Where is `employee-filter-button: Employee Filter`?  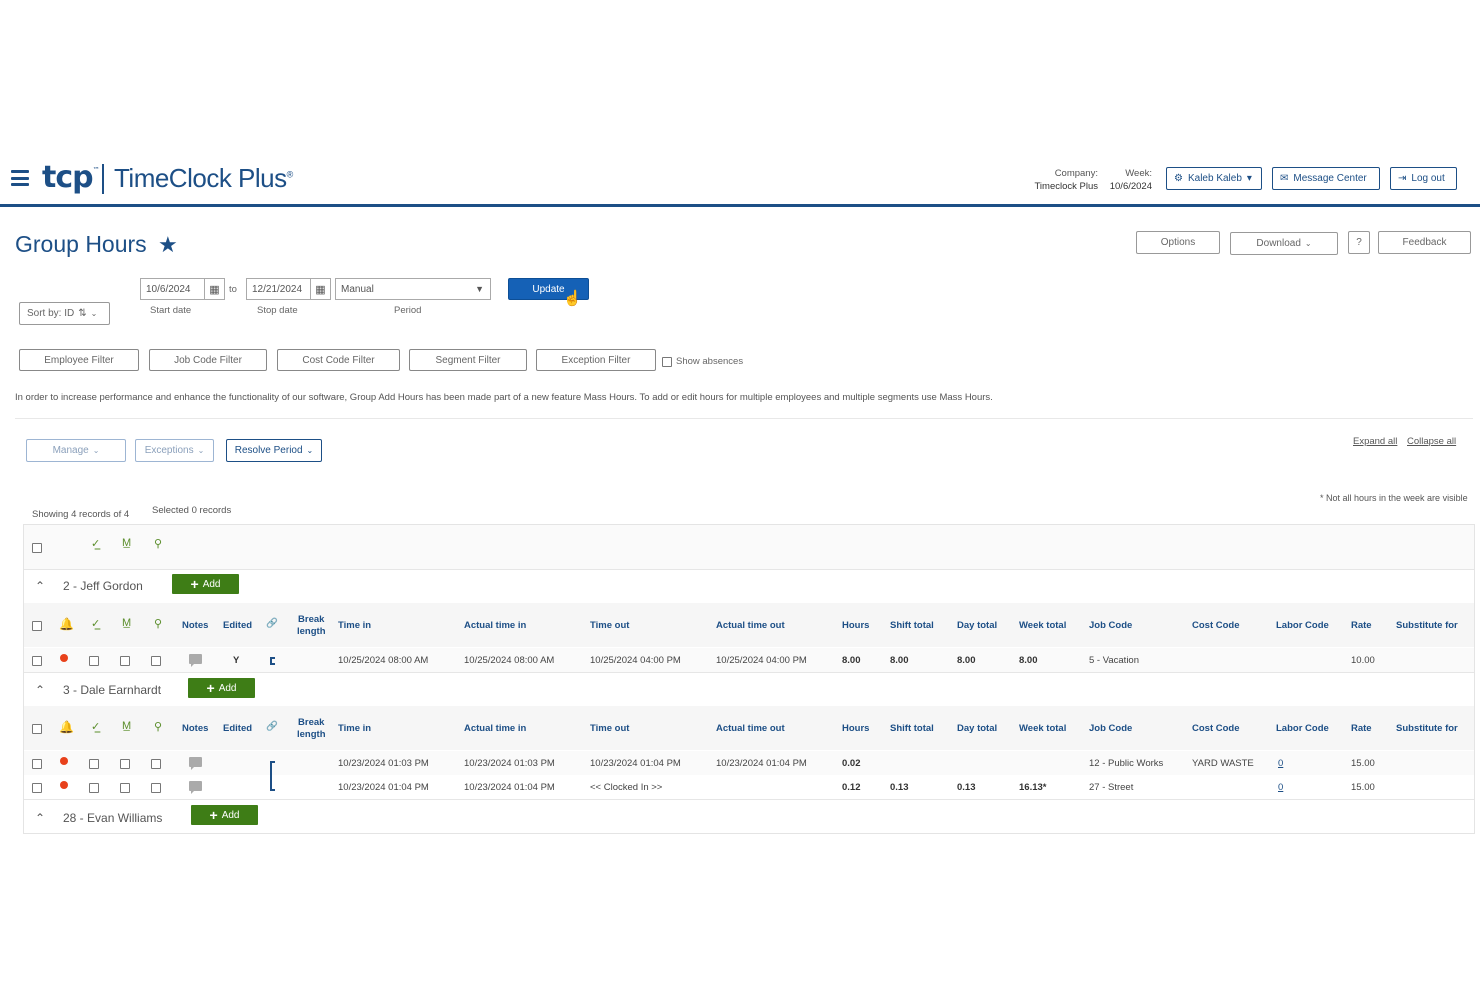
employee-filter-button: Employee Filter is located at coordinates (79, 360).